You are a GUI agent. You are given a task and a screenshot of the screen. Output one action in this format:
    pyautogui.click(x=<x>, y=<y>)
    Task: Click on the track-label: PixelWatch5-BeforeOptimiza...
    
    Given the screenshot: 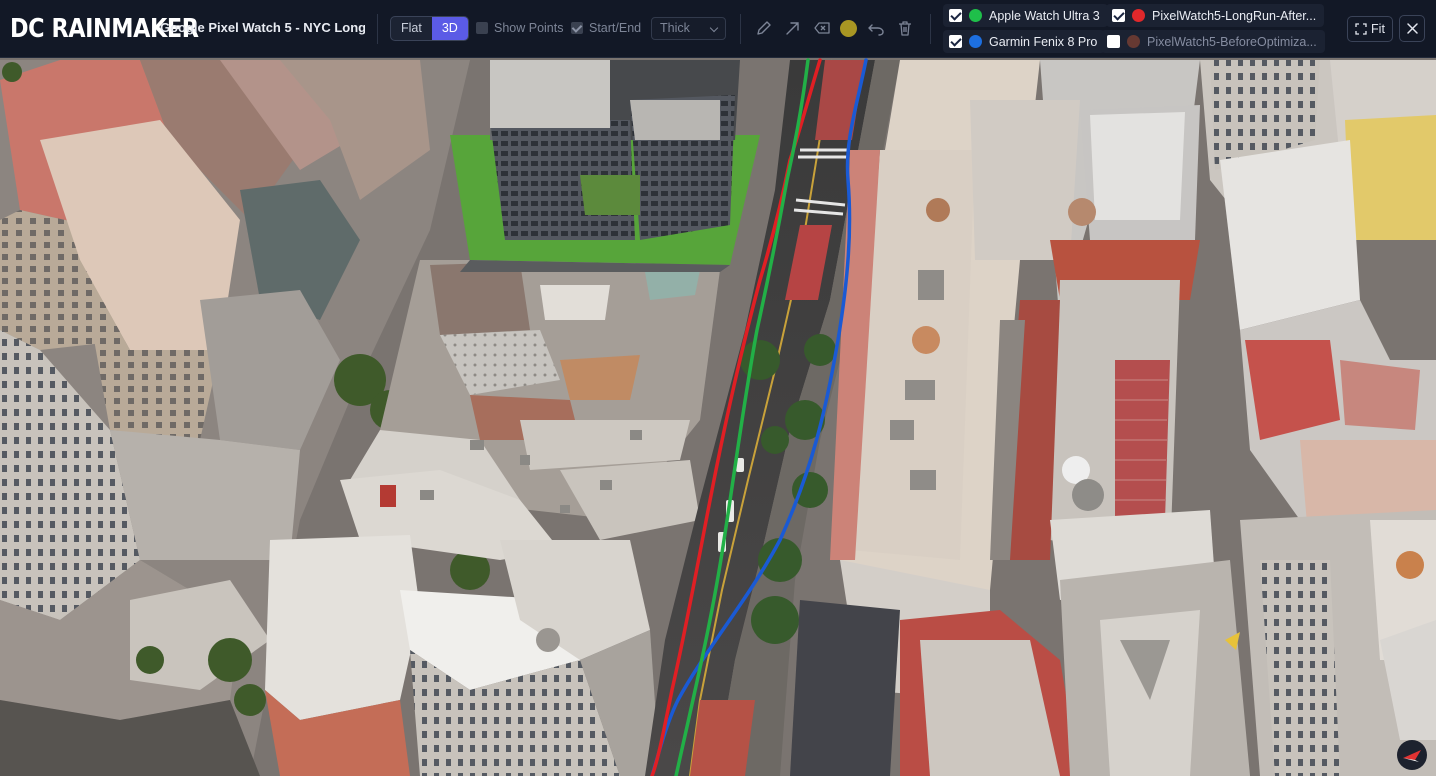 What is the action you would take?
    pyautogui.click(x=1232, y=41)
    